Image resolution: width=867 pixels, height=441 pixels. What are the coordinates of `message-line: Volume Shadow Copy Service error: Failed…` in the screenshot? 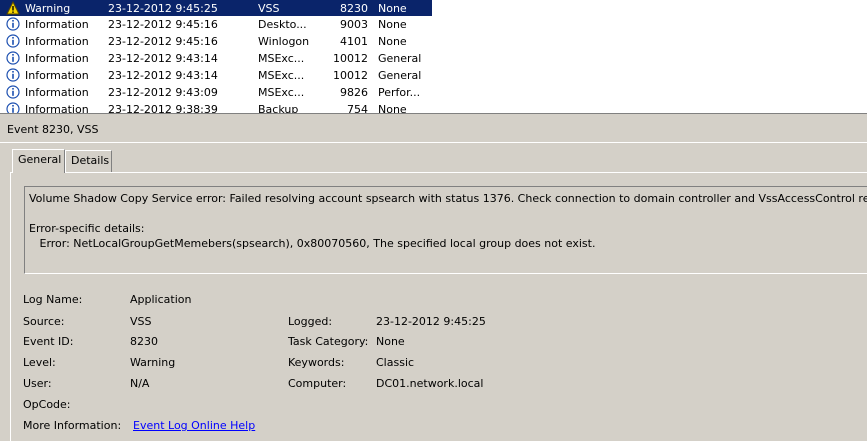 It's located at (448, 198).